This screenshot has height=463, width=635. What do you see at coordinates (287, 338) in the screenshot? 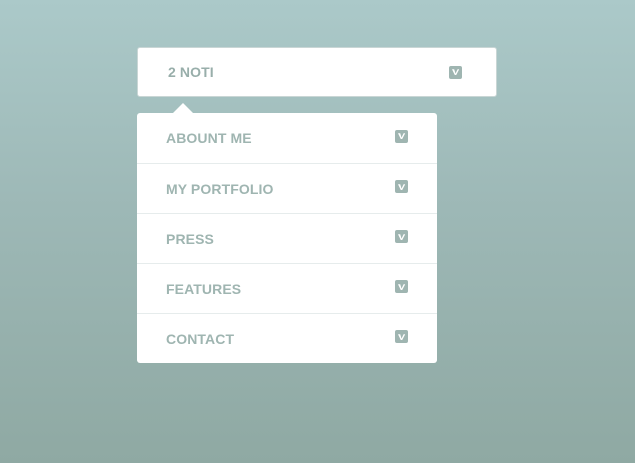
I see `menu-item-contact: CONTACT` at bounding box center [287, 338].